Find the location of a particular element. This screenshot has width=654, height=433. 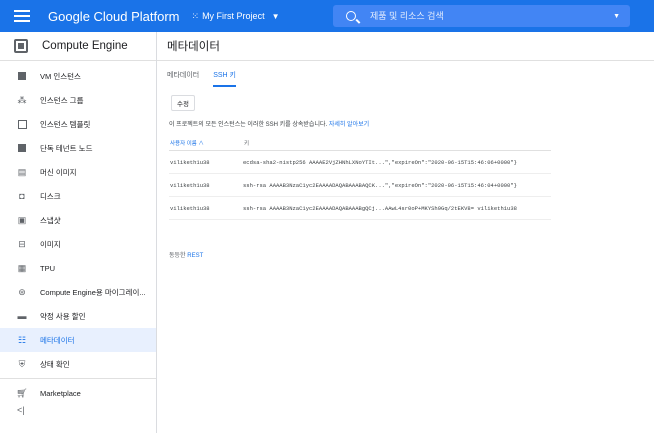

migrate-icon: ⊛ is located at coordinates (22, 291).